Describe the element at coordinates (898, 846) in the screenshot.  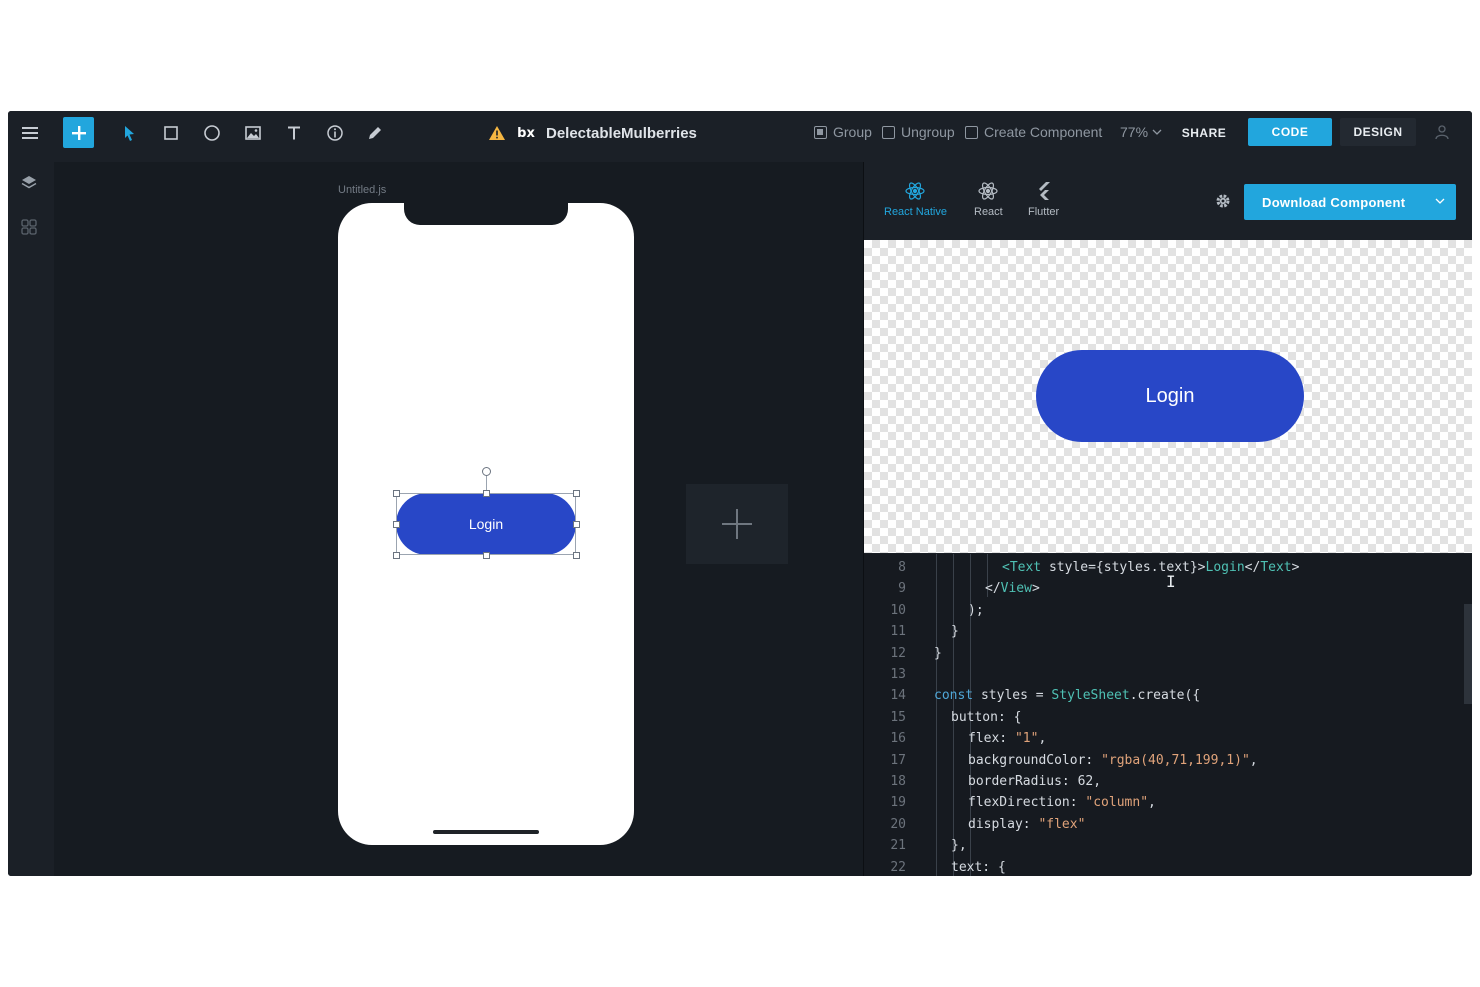
I see `line-number: 21` at that location.